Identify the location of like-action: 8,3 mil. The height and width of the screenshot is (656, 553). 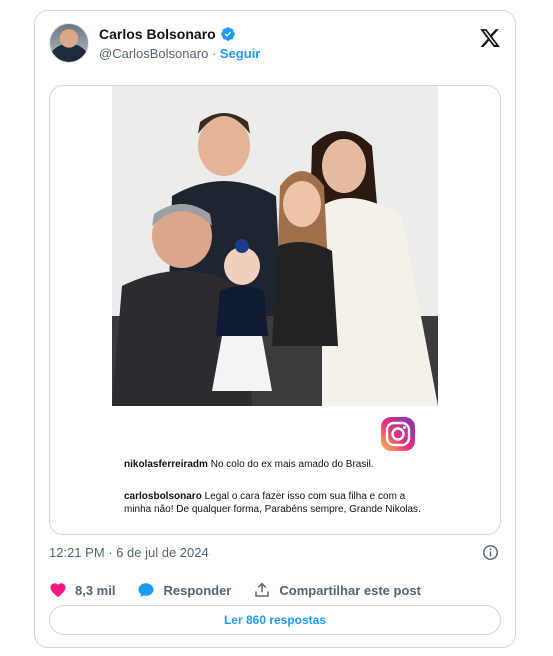
(82, 590).